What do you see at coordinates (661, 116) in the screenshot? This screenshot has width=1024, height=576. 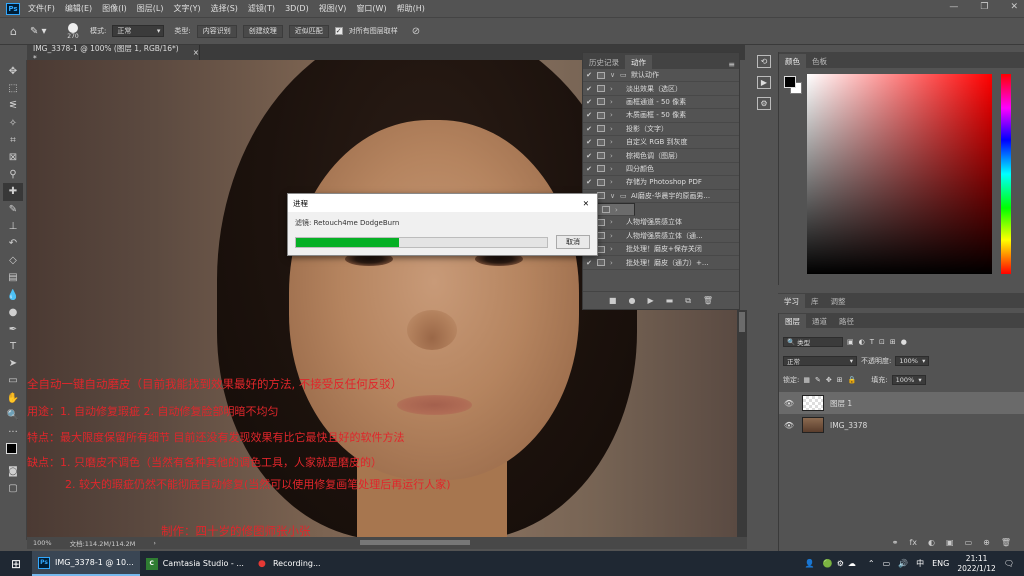 I see `action-row: ✔ › 木质画框 - 50 像素` at bounding box center [661, 116].